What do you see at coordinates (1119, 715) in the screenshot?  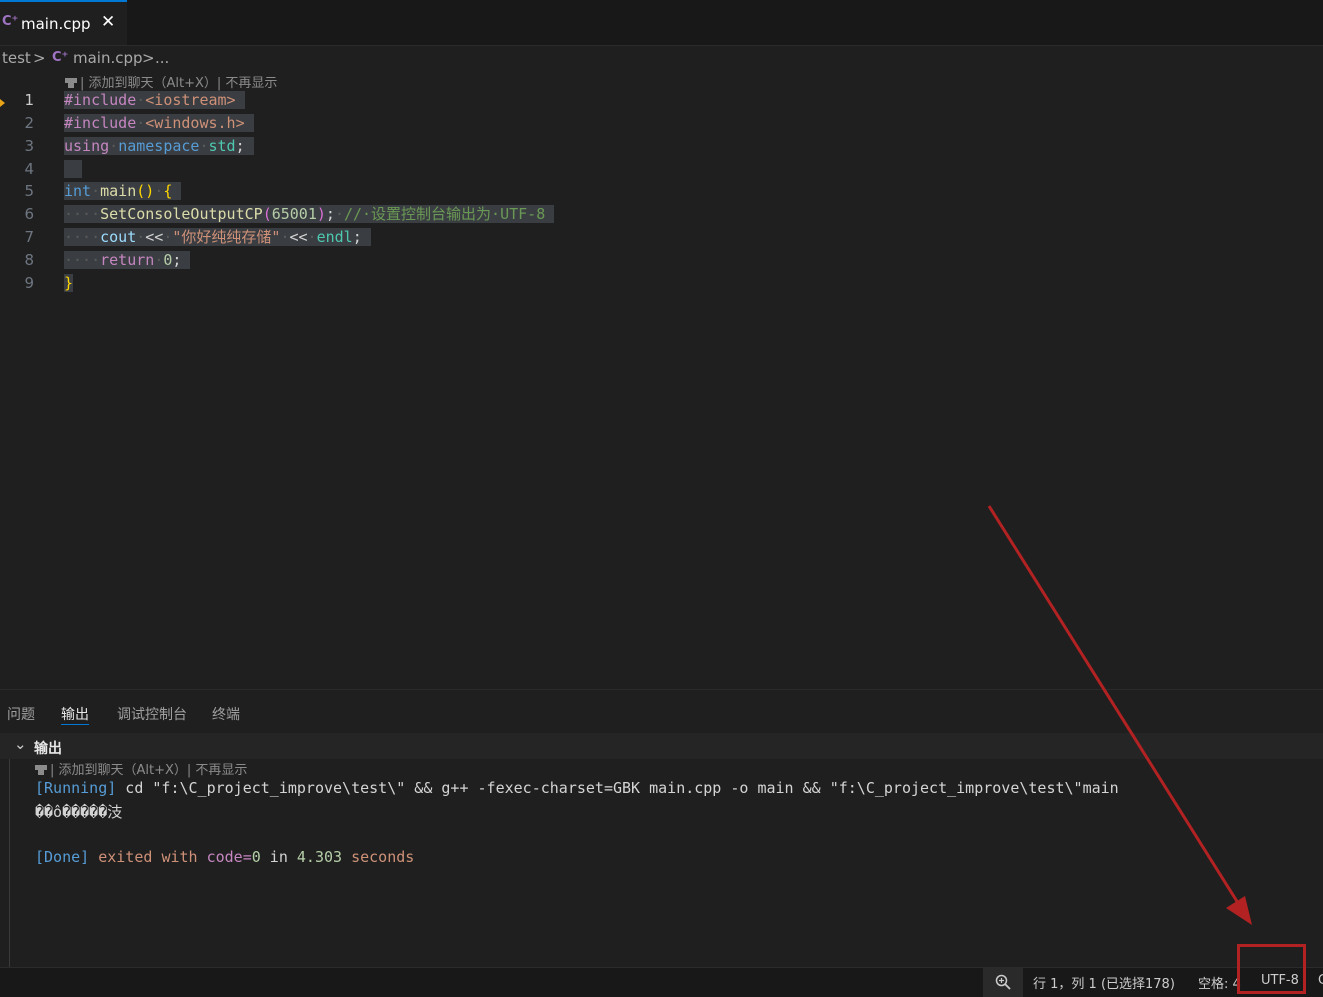 I see `annotation-arrow` at bounding box center [1119, 715].